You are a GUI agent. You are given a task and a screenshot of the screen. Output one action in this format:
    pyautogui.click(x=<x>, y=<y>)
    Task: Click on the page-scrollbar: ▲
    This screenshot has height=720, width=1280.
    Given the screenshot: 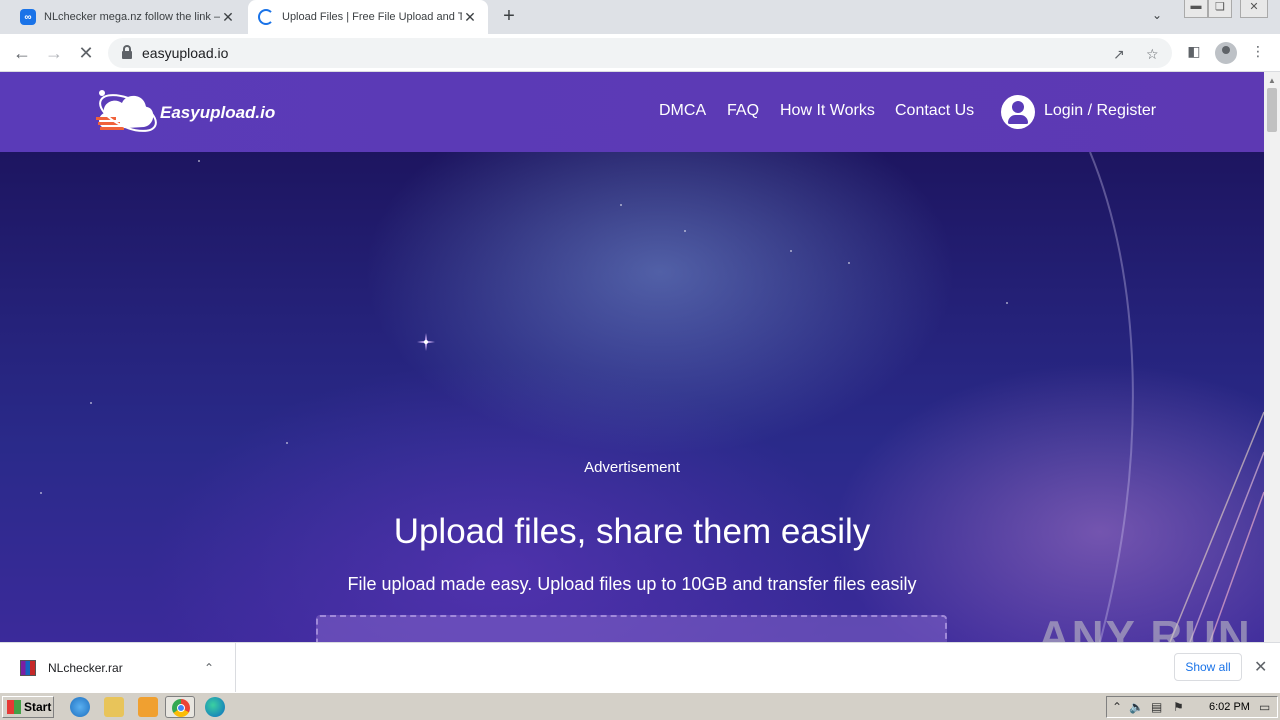 What is the action you would take?
    pyautogui.click(x=1272, y=357)
    